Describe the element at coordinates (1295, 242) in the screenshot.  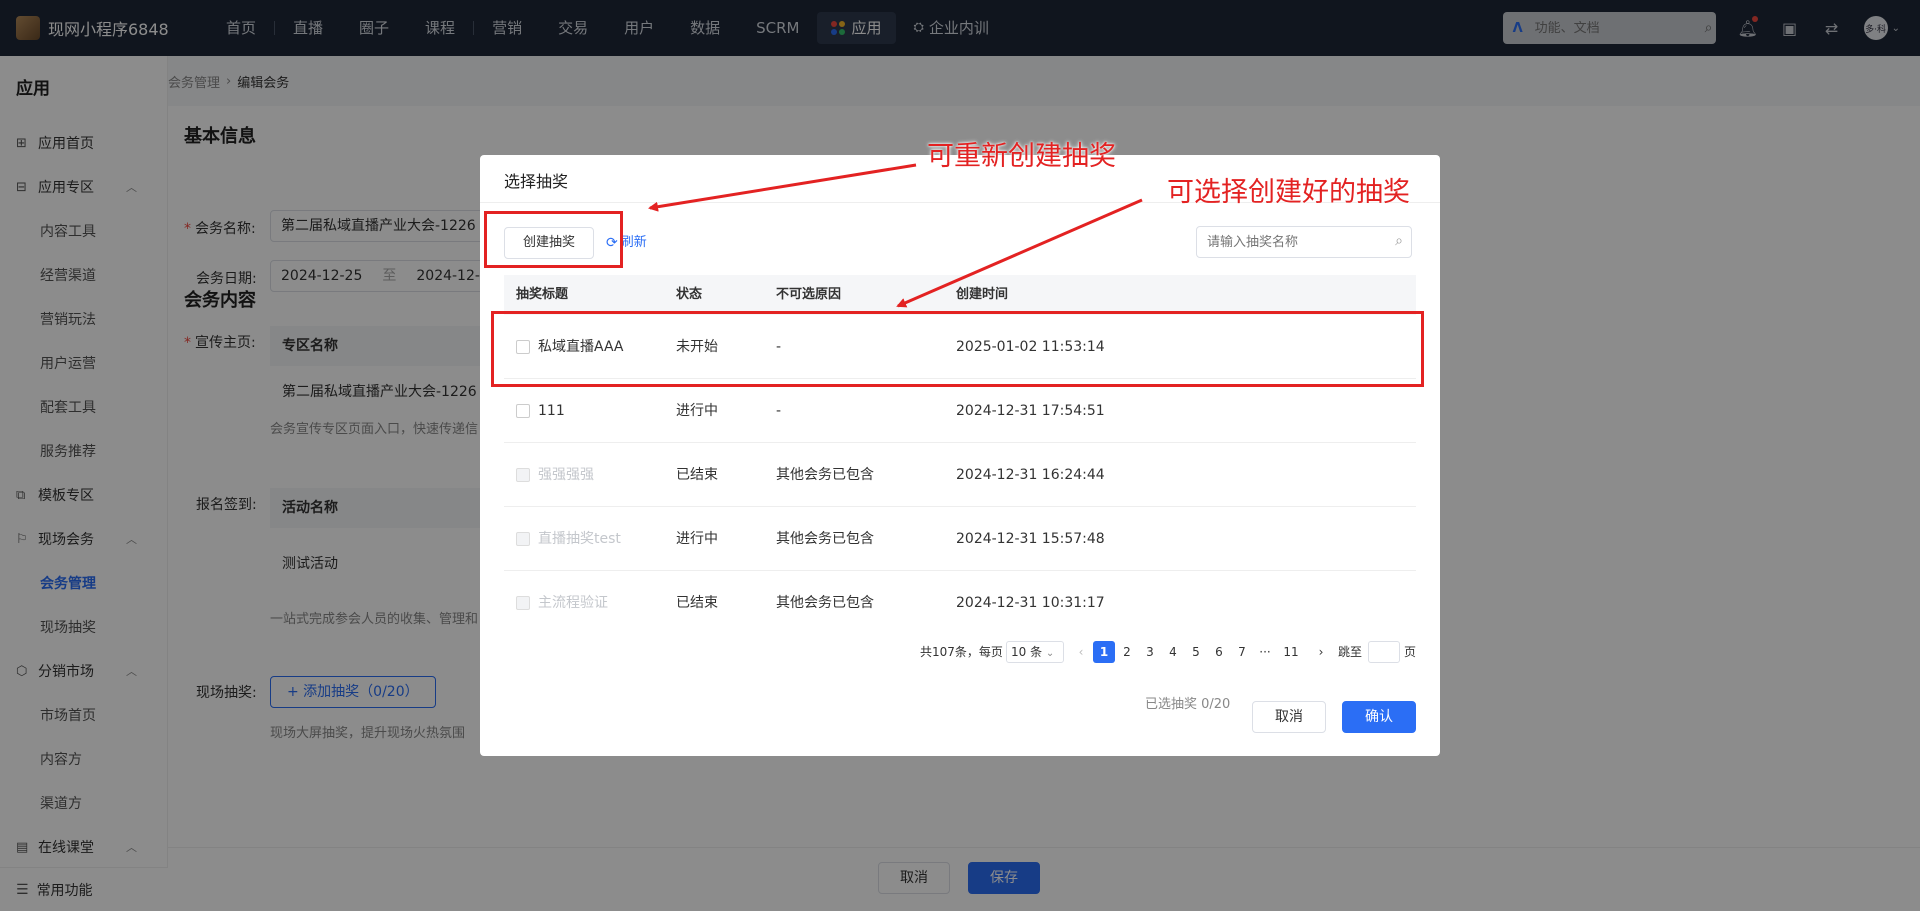
I see `lottery-search-input` at that location.